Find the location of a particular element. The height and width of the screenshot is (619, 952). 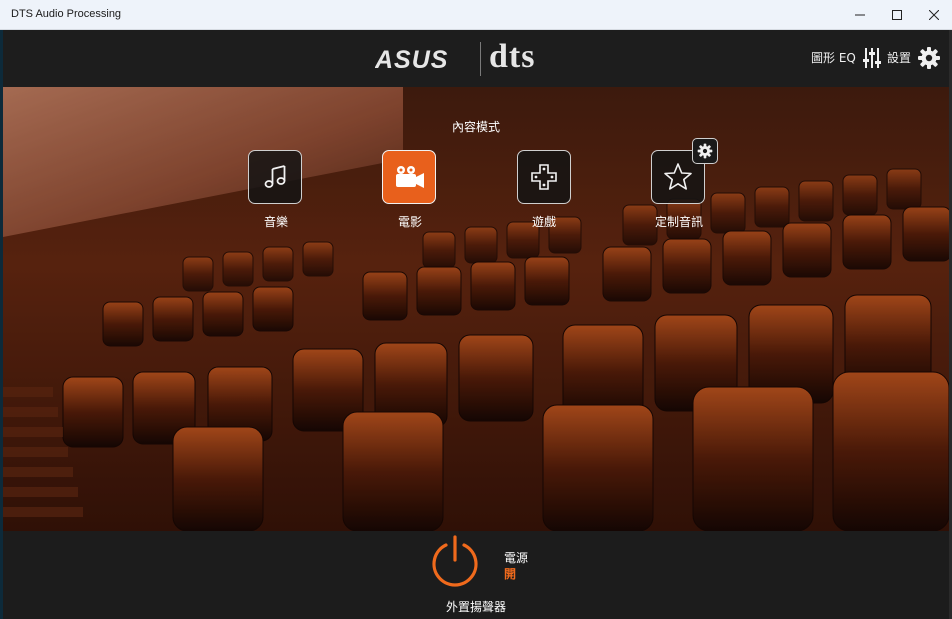

window-title: DTS Audio Processing is located at coordinates (66, 14).